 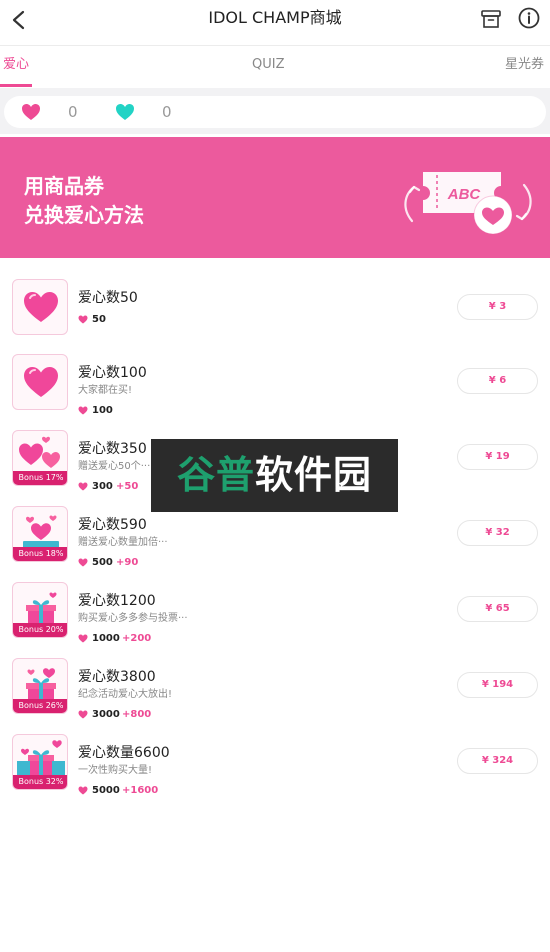 I want to click on price-button: ¥ 194, so click(x=497, y=685).